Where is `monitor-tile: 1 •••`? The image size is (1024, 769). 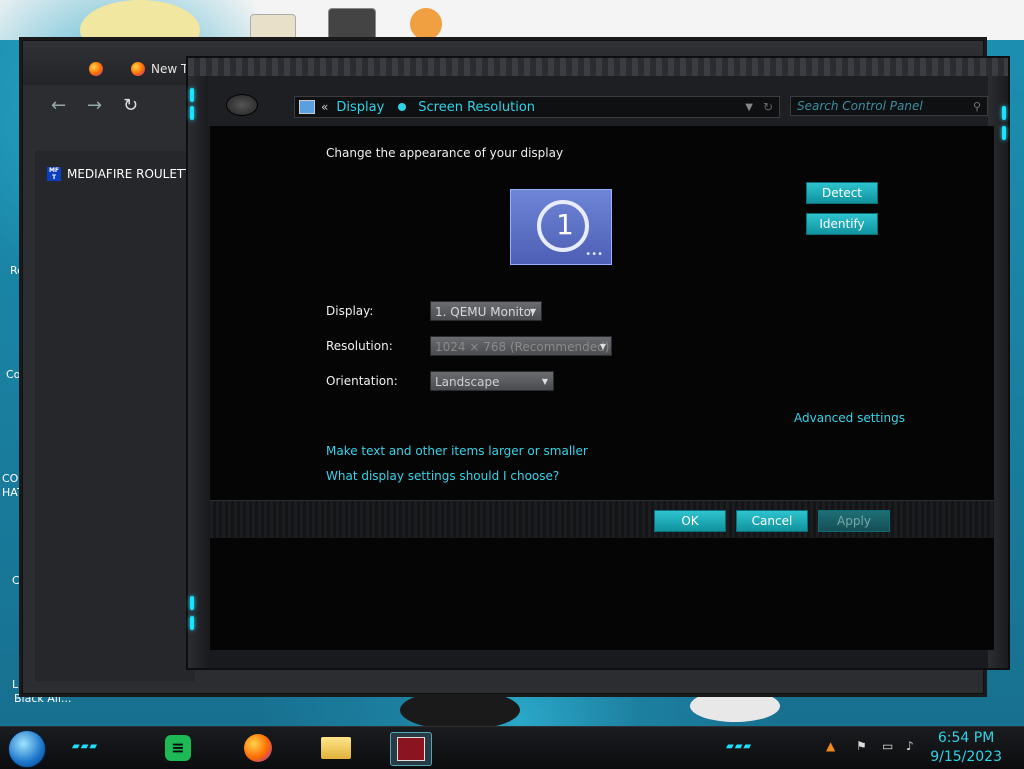
monitor-tile: 1 ••• is located at coordinates (561, 227).